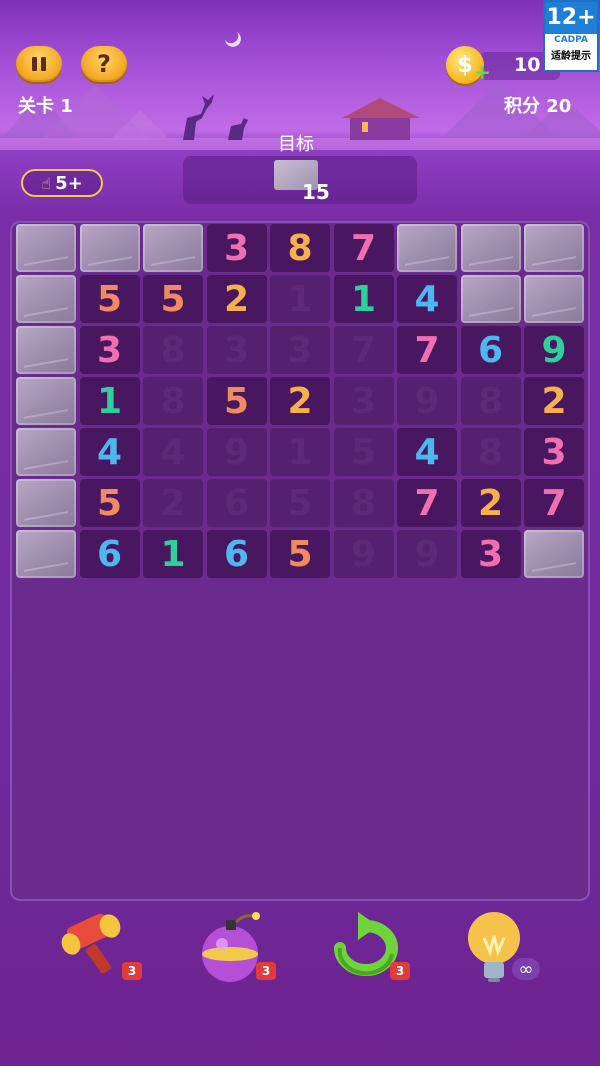  What do you see at coordinates (381, 119) in the screenshot?
I see `house-icon` at bounding box center [381, 119].